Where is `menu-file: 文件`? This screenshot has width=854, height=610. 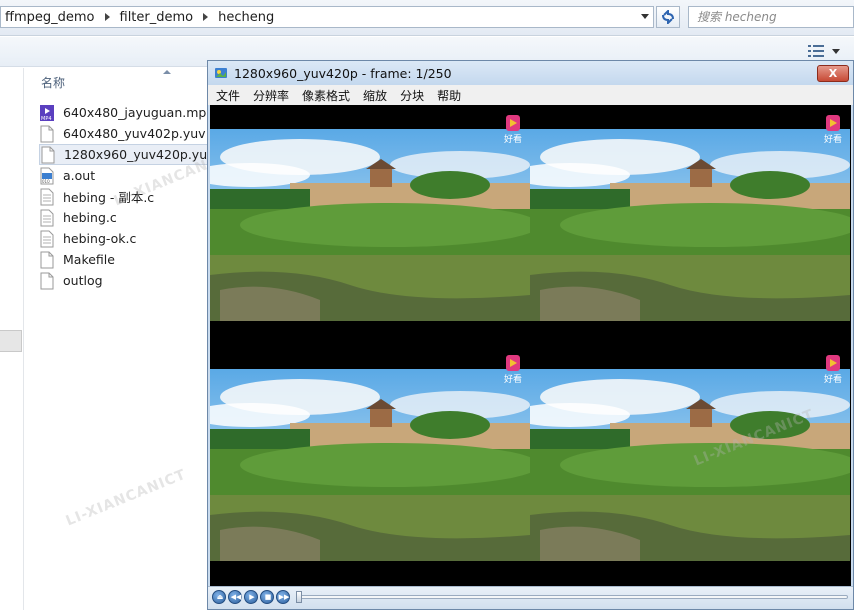
menu-file: 文件 is located at coordinates (228, 95).